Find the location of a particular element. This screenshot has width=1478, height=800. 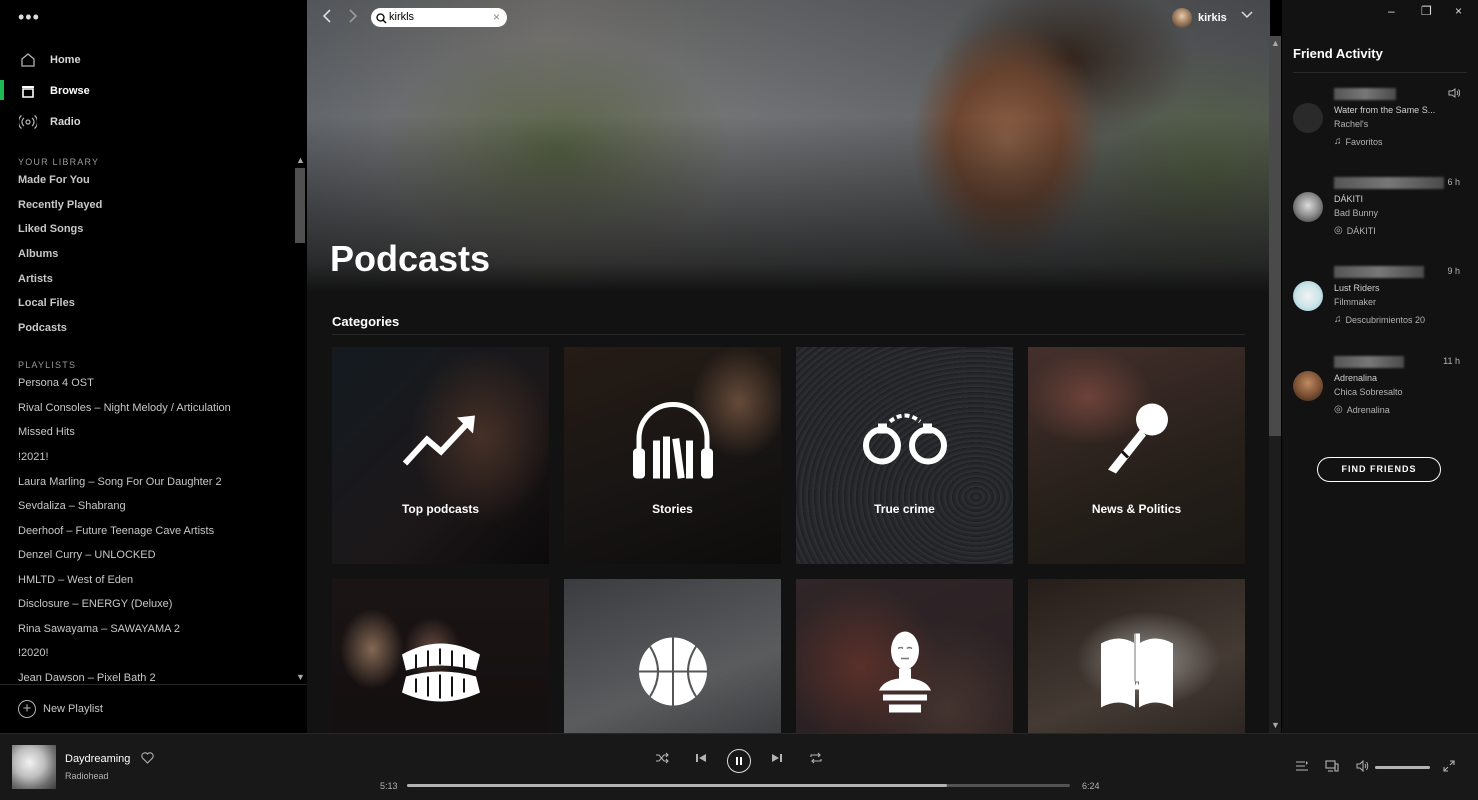

progress-bar is located at coordinates (738, 785).